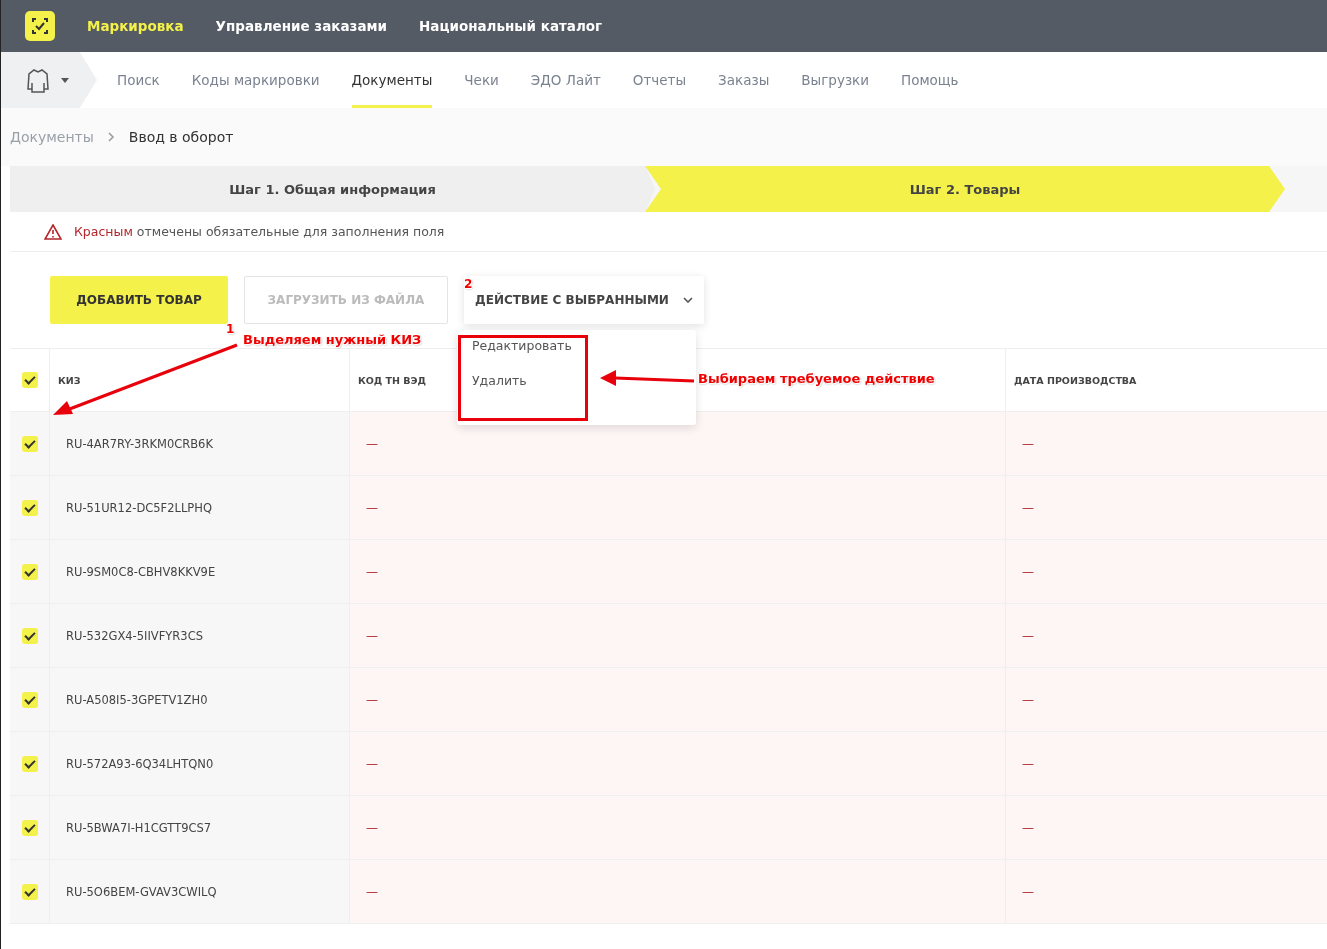  I want to click on add-product-button: ДОБАВИТЬ ТОВАР, so click(139, 300).